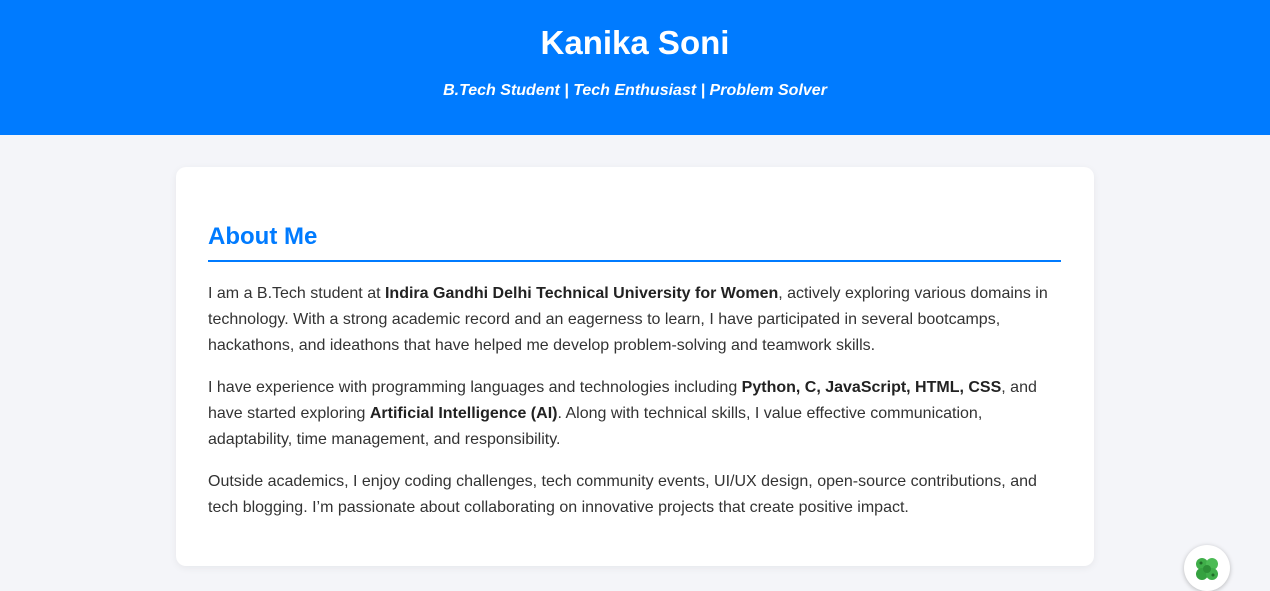  I want to click on ai-highlight: Artificial Intelligence (AI), so click(463, 413).